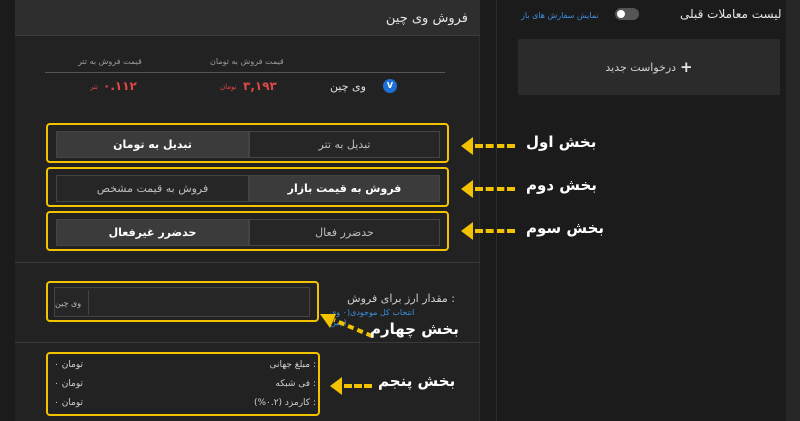  What do you see at coordinates (426, 18) in the screenshot?
I see `sell-title: فروش وی چین` at bounding box center [426, 18].